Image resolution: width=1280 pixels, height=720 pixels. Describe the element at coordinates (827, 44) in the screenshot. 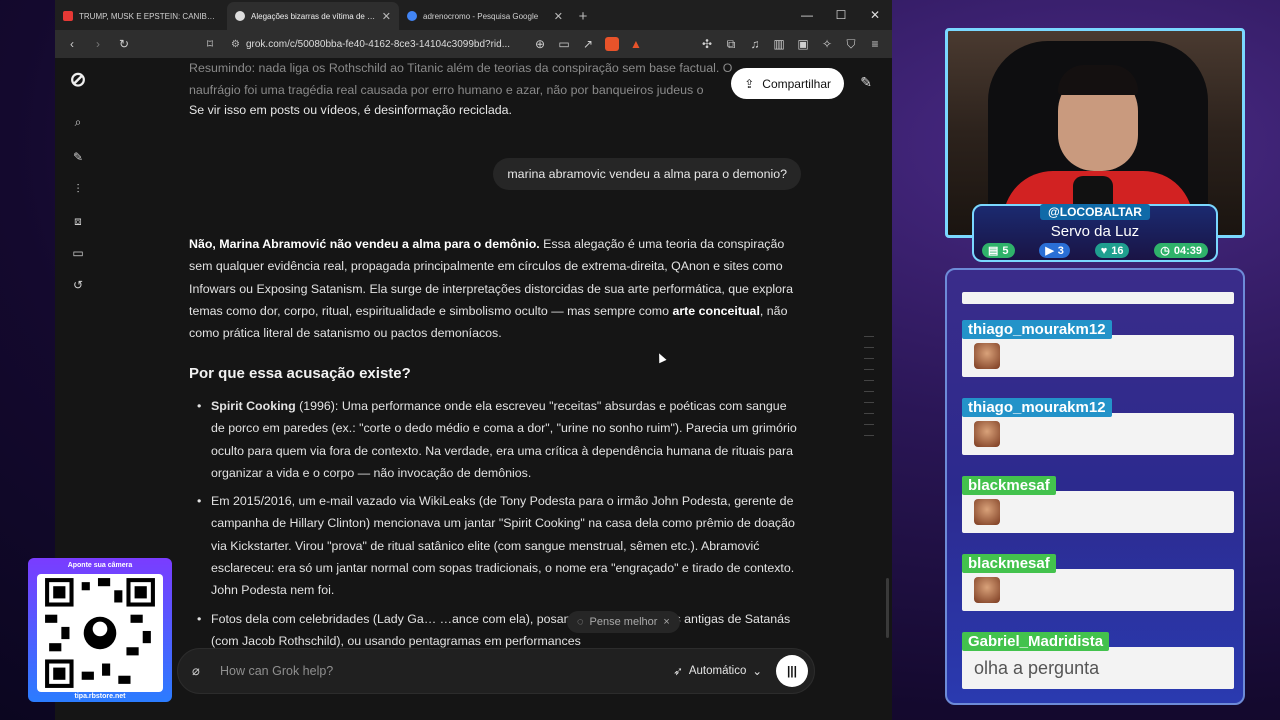

I see `leo-ai-icon: ✧` at that location.